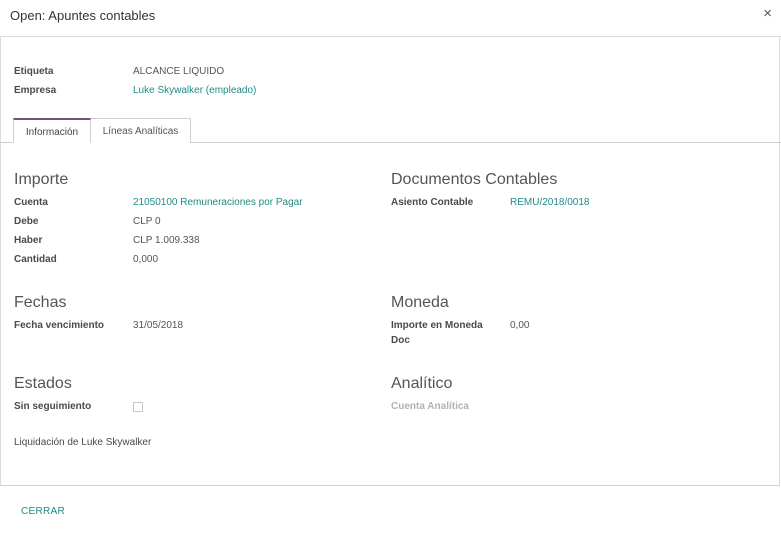  What do you see at coordinates (59, 325) in the screenshot?
I see `fecha-vencimiento-label: Fecha vencimiento` at bounding box center [59, 325].